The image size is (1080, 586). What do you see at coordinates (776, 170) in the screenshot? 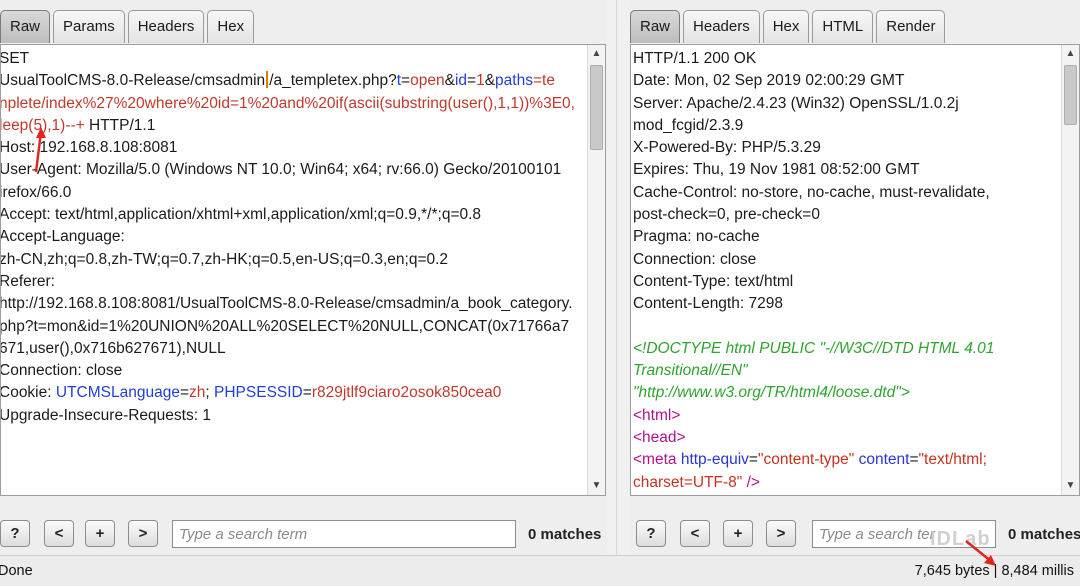
I see `response-token: Expires: Thu, 19 Nov 1981 08:52:00 GMT` at bounding box center [776, 170].